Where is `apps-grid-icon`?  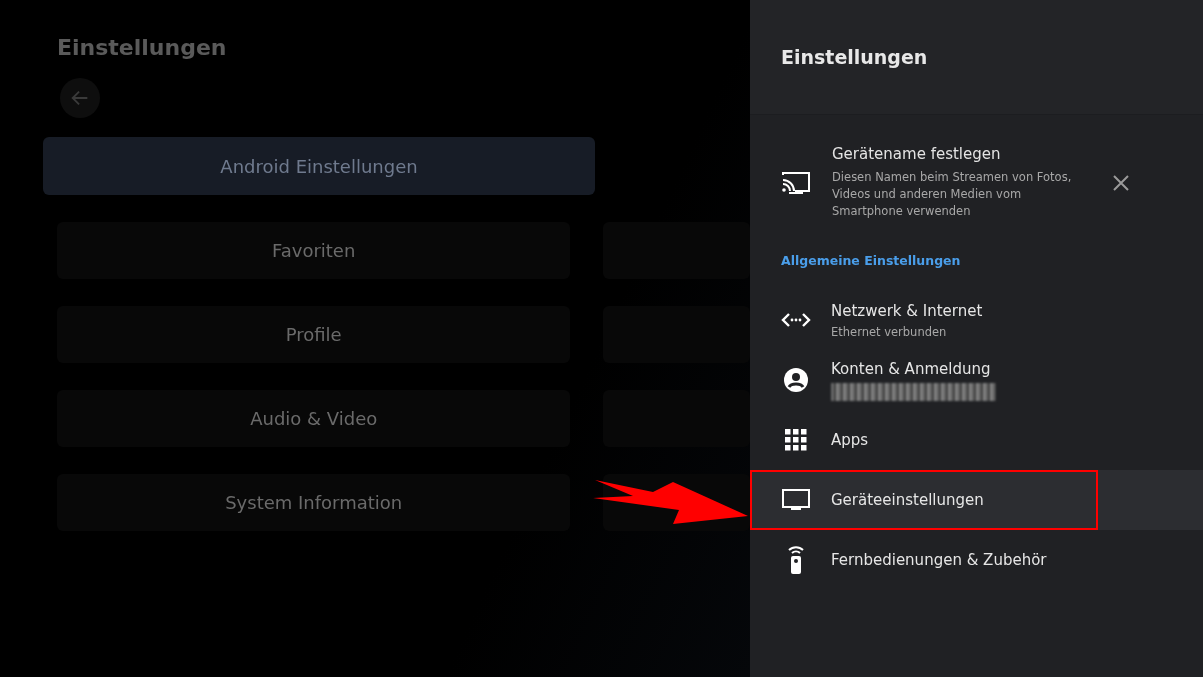 apps-grid-icon is located at coordinates (796, 440).